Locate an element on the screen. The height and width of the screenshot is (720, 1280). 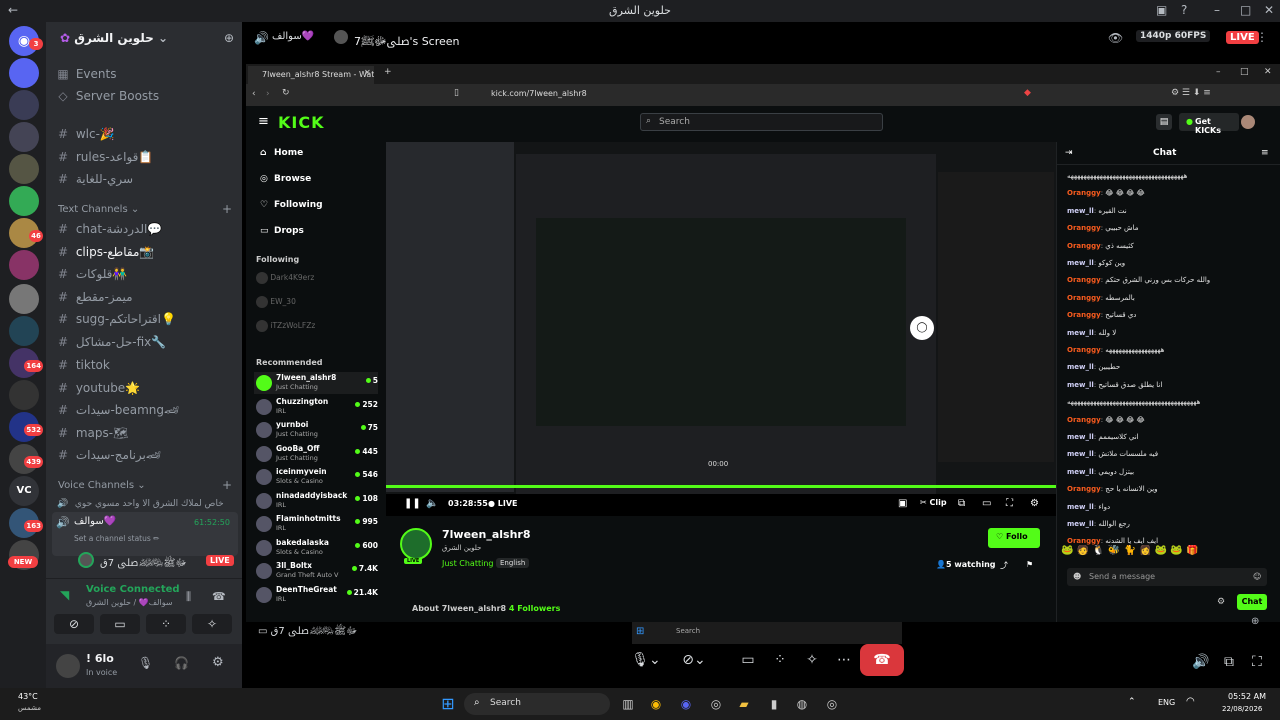
server-vc: VC is located at coordinates (24, 491).